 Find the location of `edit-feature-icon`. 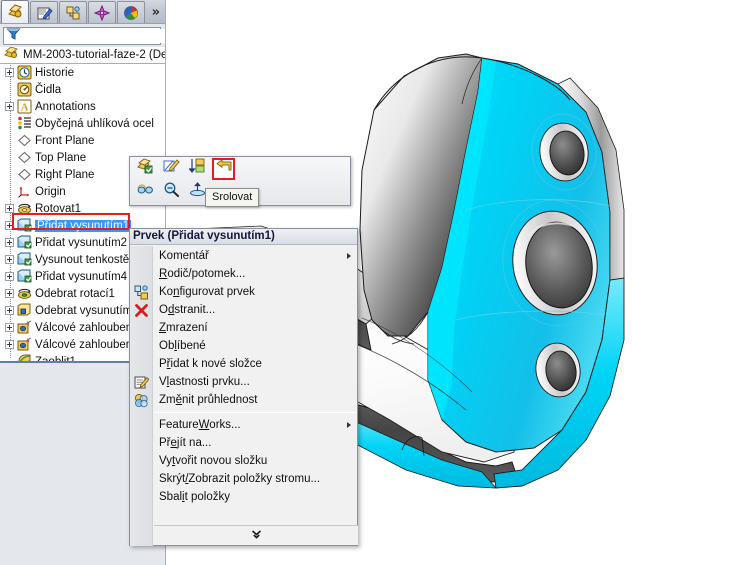

edit-feature-icon is located at coordinates (145, 168).